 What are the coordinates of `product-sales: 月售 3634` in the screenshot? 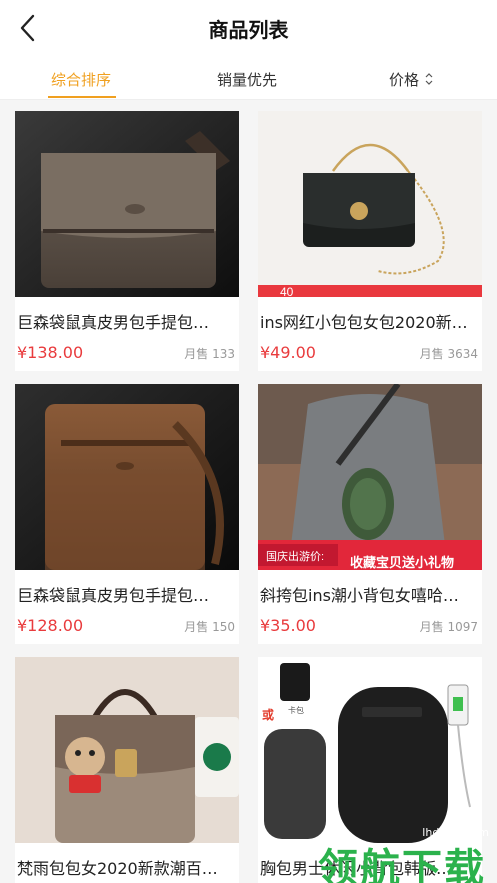 It's located at (449, 353).